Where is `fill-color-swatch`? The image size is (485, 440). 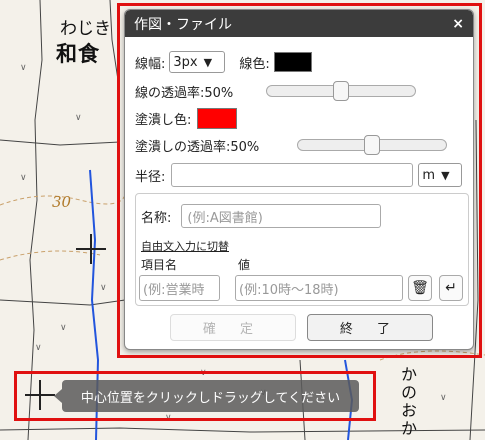
fill-color-swatch is located at coordinates (217, 118).